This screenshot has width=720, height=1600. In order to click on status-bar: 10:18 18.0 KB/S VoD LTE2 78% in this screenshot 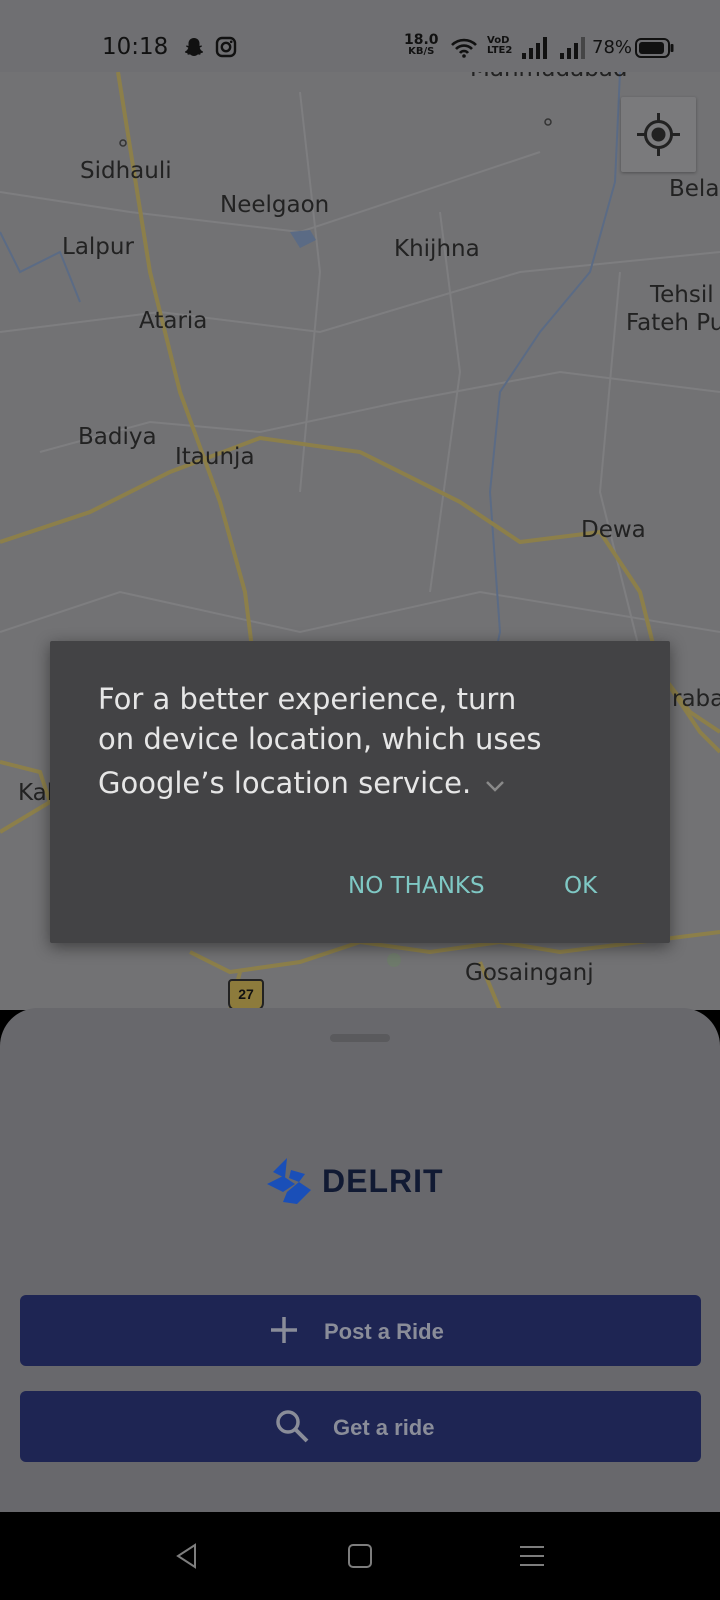, I will do `click(360, 36)`.